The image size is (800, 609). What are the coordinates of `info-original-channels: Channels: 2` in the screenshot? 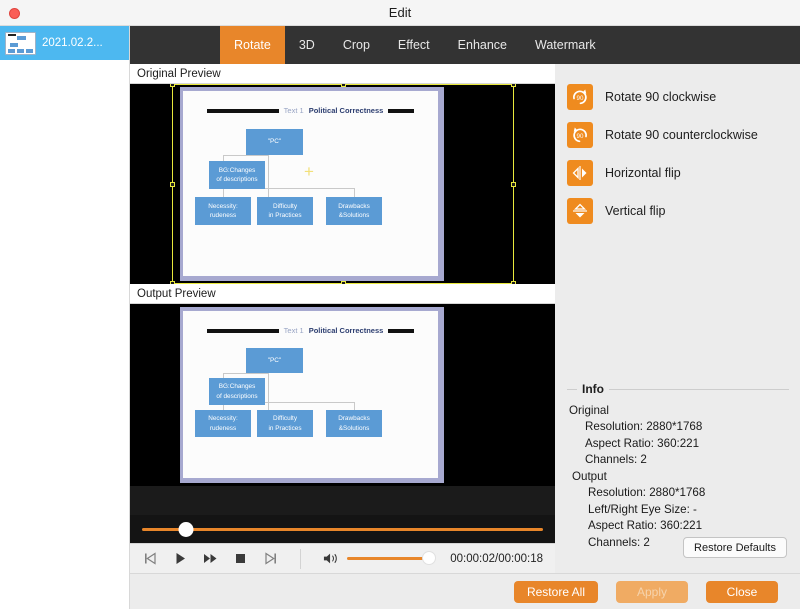 It's located at (616, 460).